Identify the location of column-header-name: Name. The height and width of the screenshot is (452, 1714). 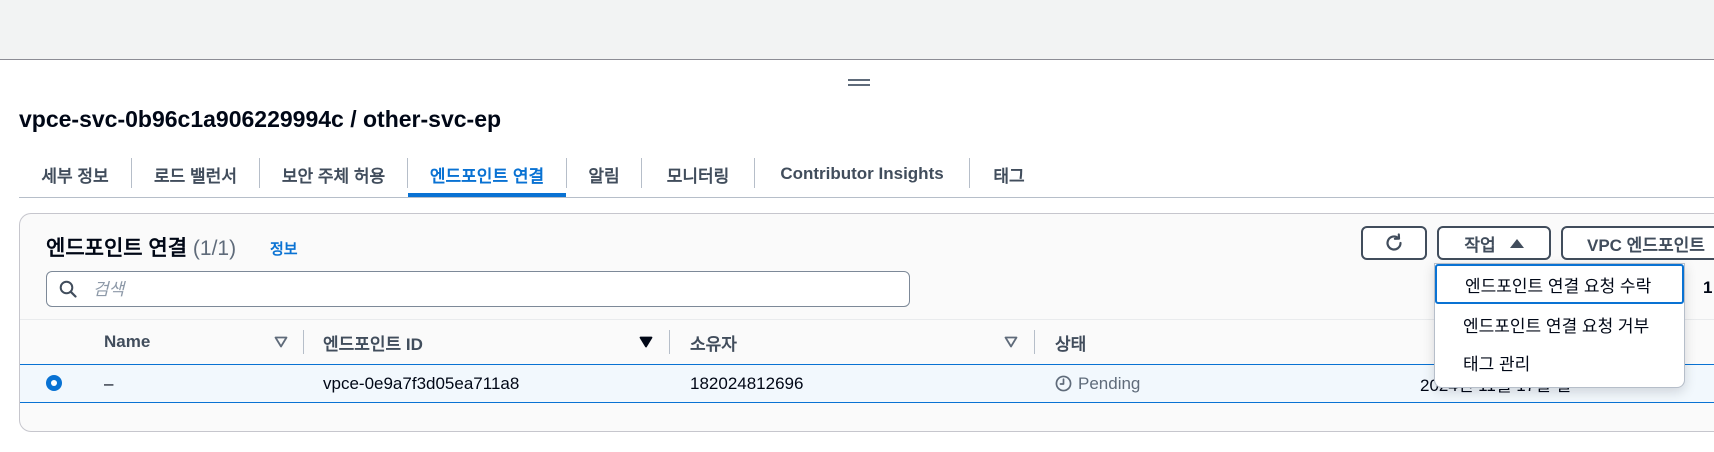
(127, 342).